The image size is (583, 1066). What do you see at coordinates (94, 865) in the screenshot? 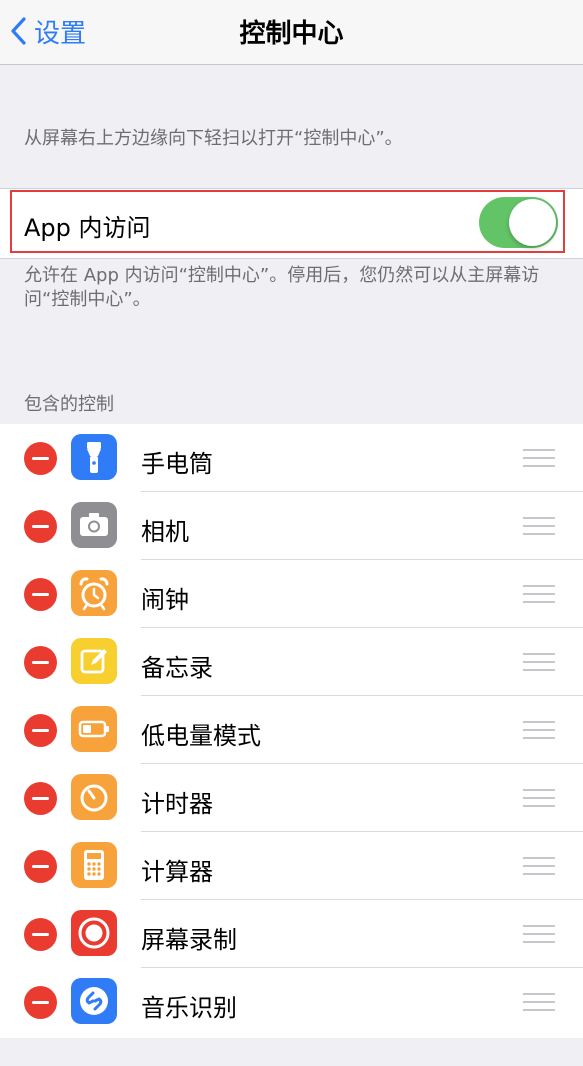
I see `calculator-icon` at bounding box center [94, 865].